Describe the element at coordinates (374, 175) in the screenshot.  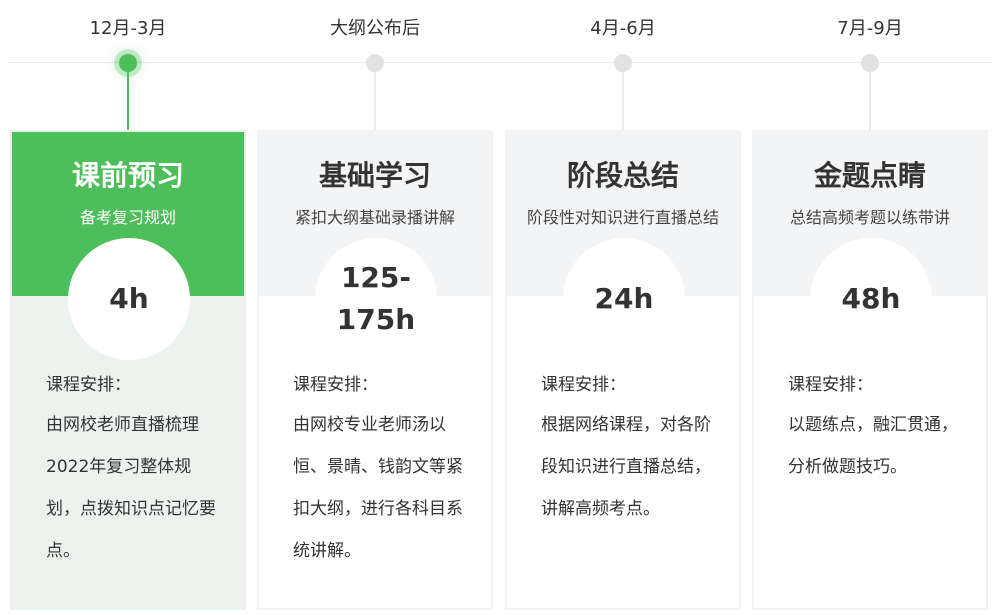
I see `stage-title: 基础学习` at that location.